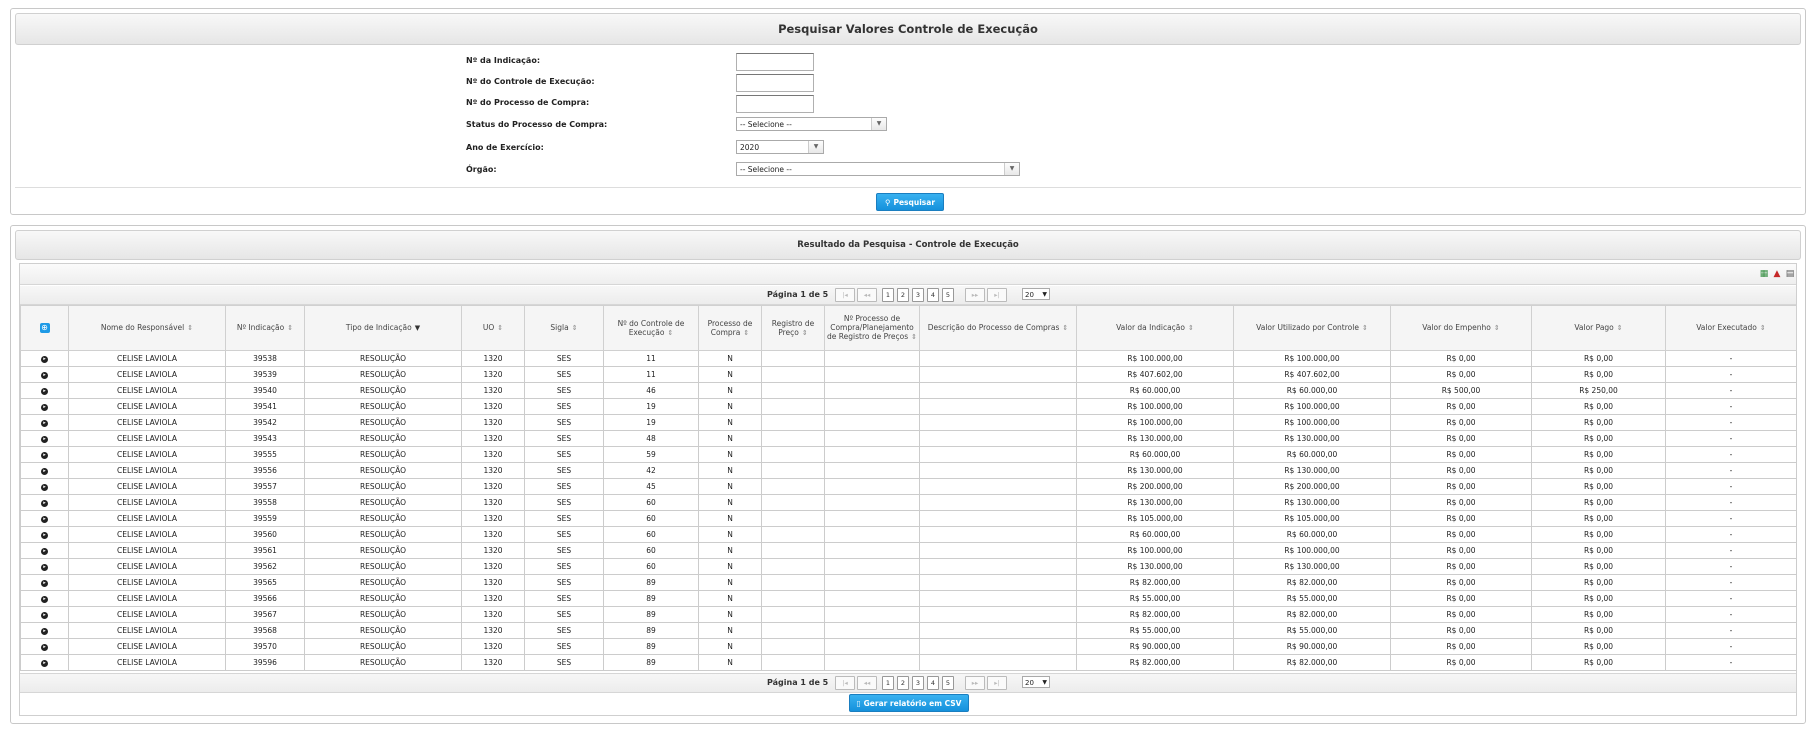  I want to click on column-header: Valor do Empenho ⇕, so click(1461, 328).